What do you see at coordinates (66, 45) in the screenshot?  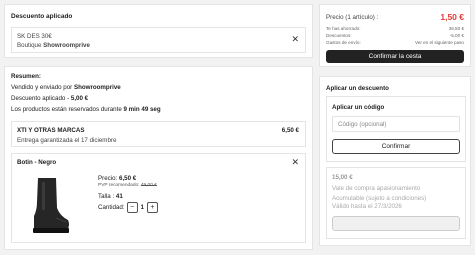 I see `store-name: Showroomprive` at bounding box center [66, 45].